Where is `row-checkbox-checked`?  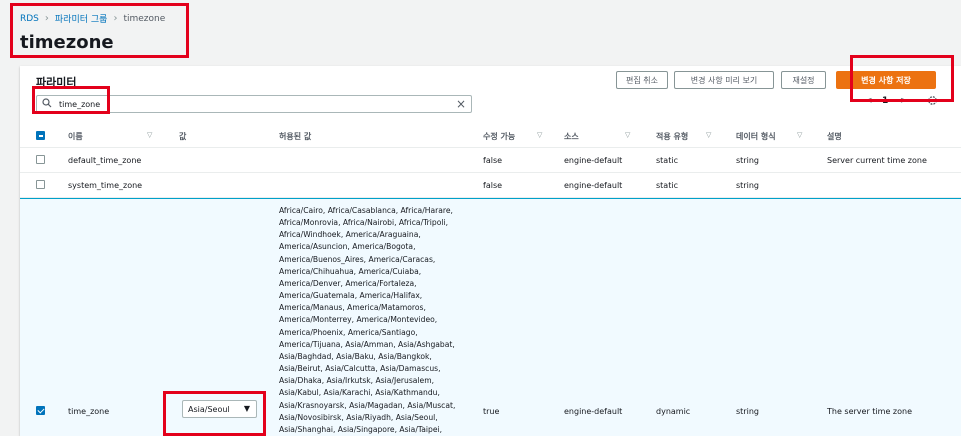 row-checkbox-checked is located at coordinates (40, 410).